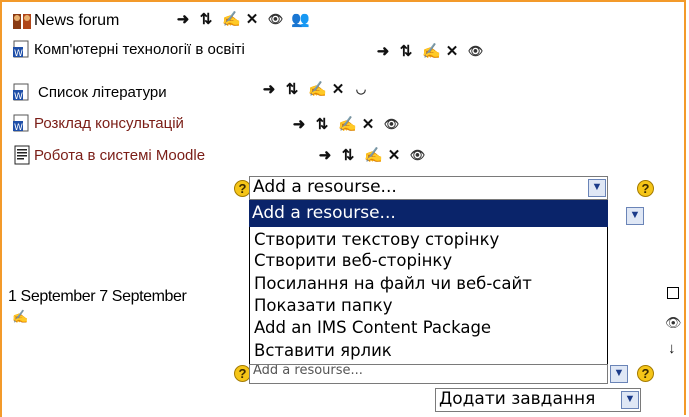 The height and width of the screenshot is (417, 689). Describe the element at coordinates (102, 92) in the screenshot. I see `resource-title: Список літератури` at that location.